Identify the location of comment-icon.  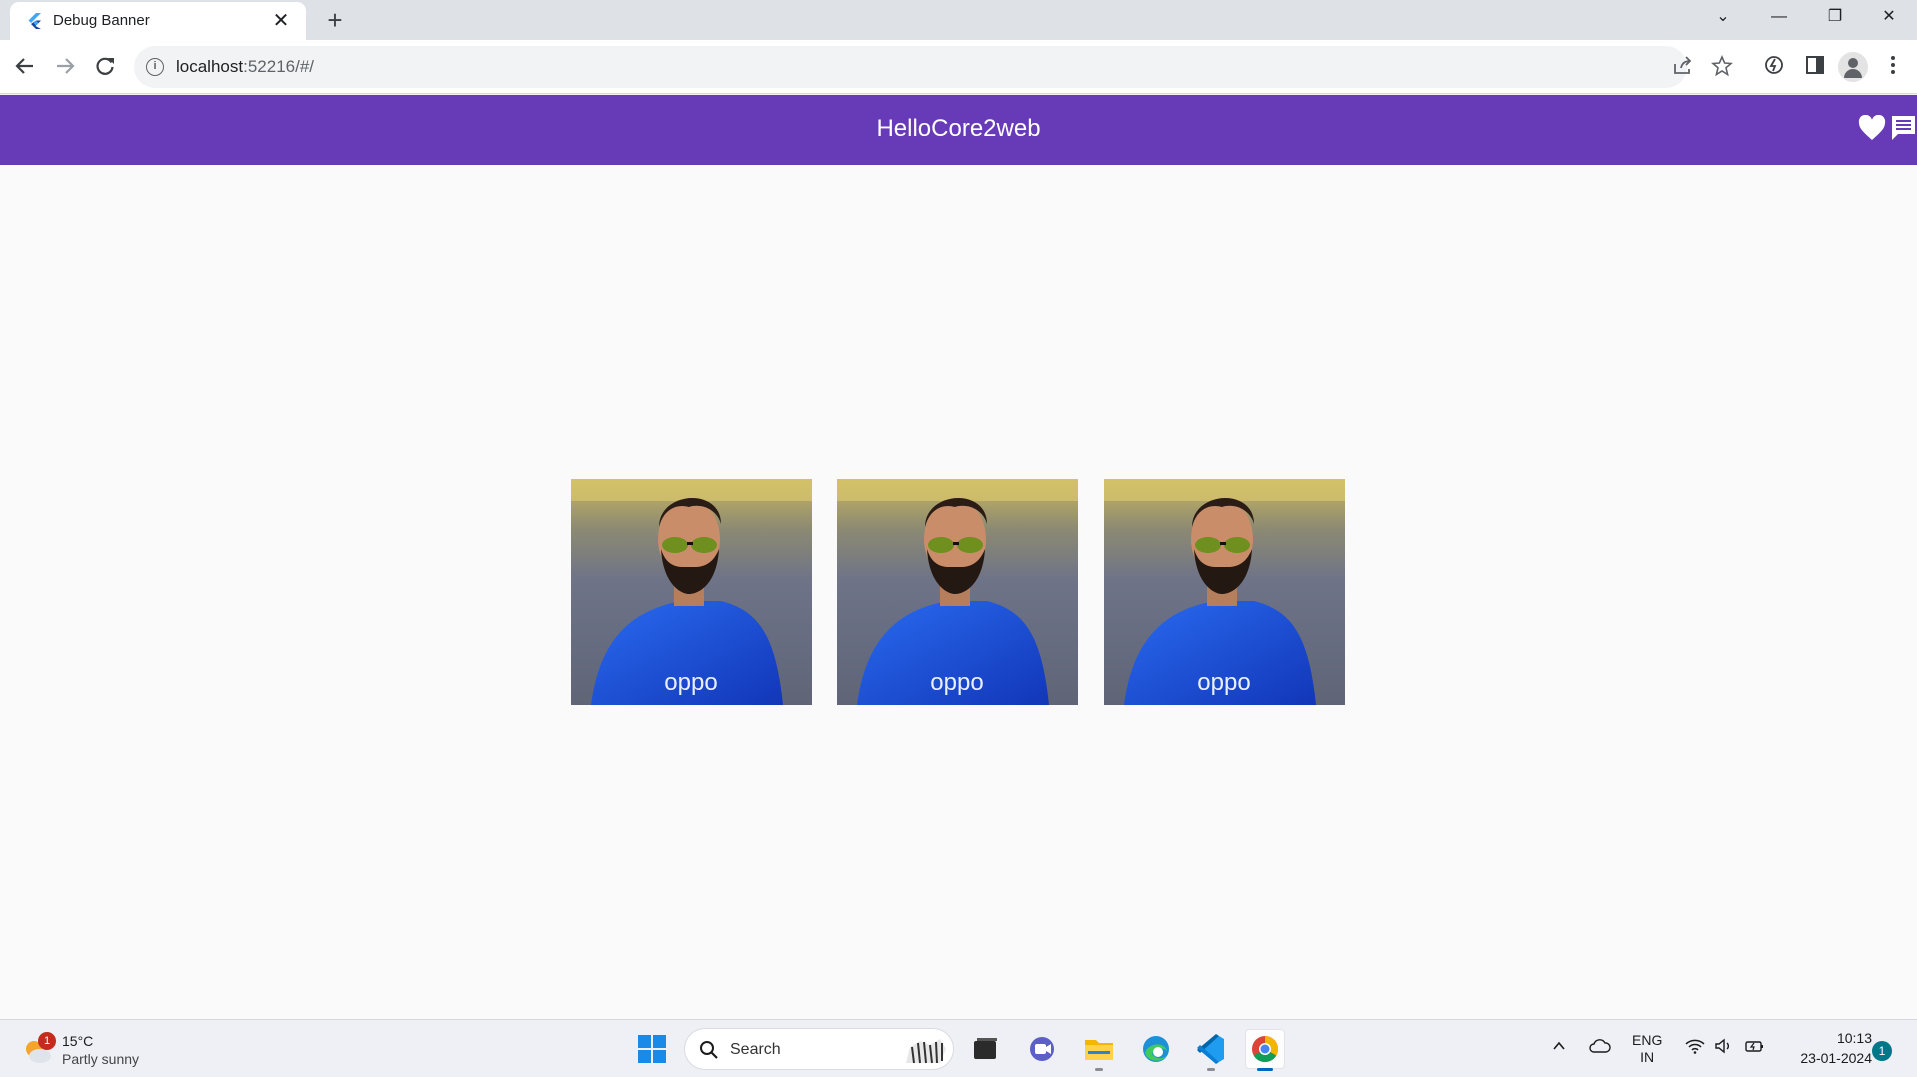
(1903, 128).